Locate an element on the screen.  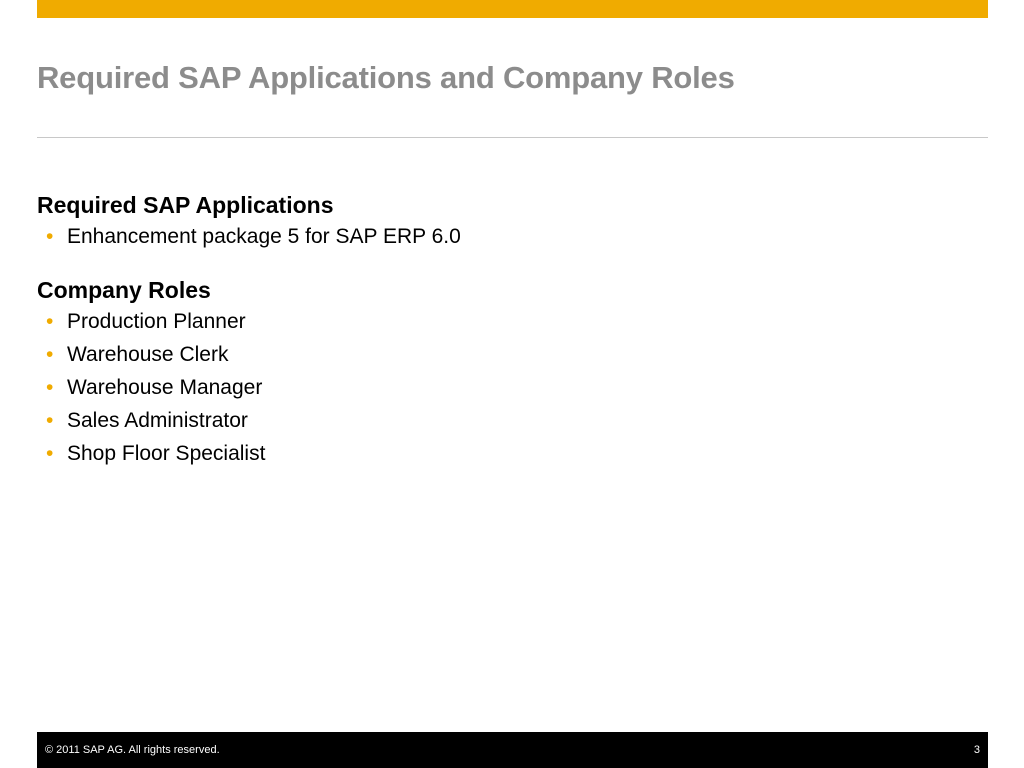
section-heading-roles: Company Roles is located at coordinates (124, 290).